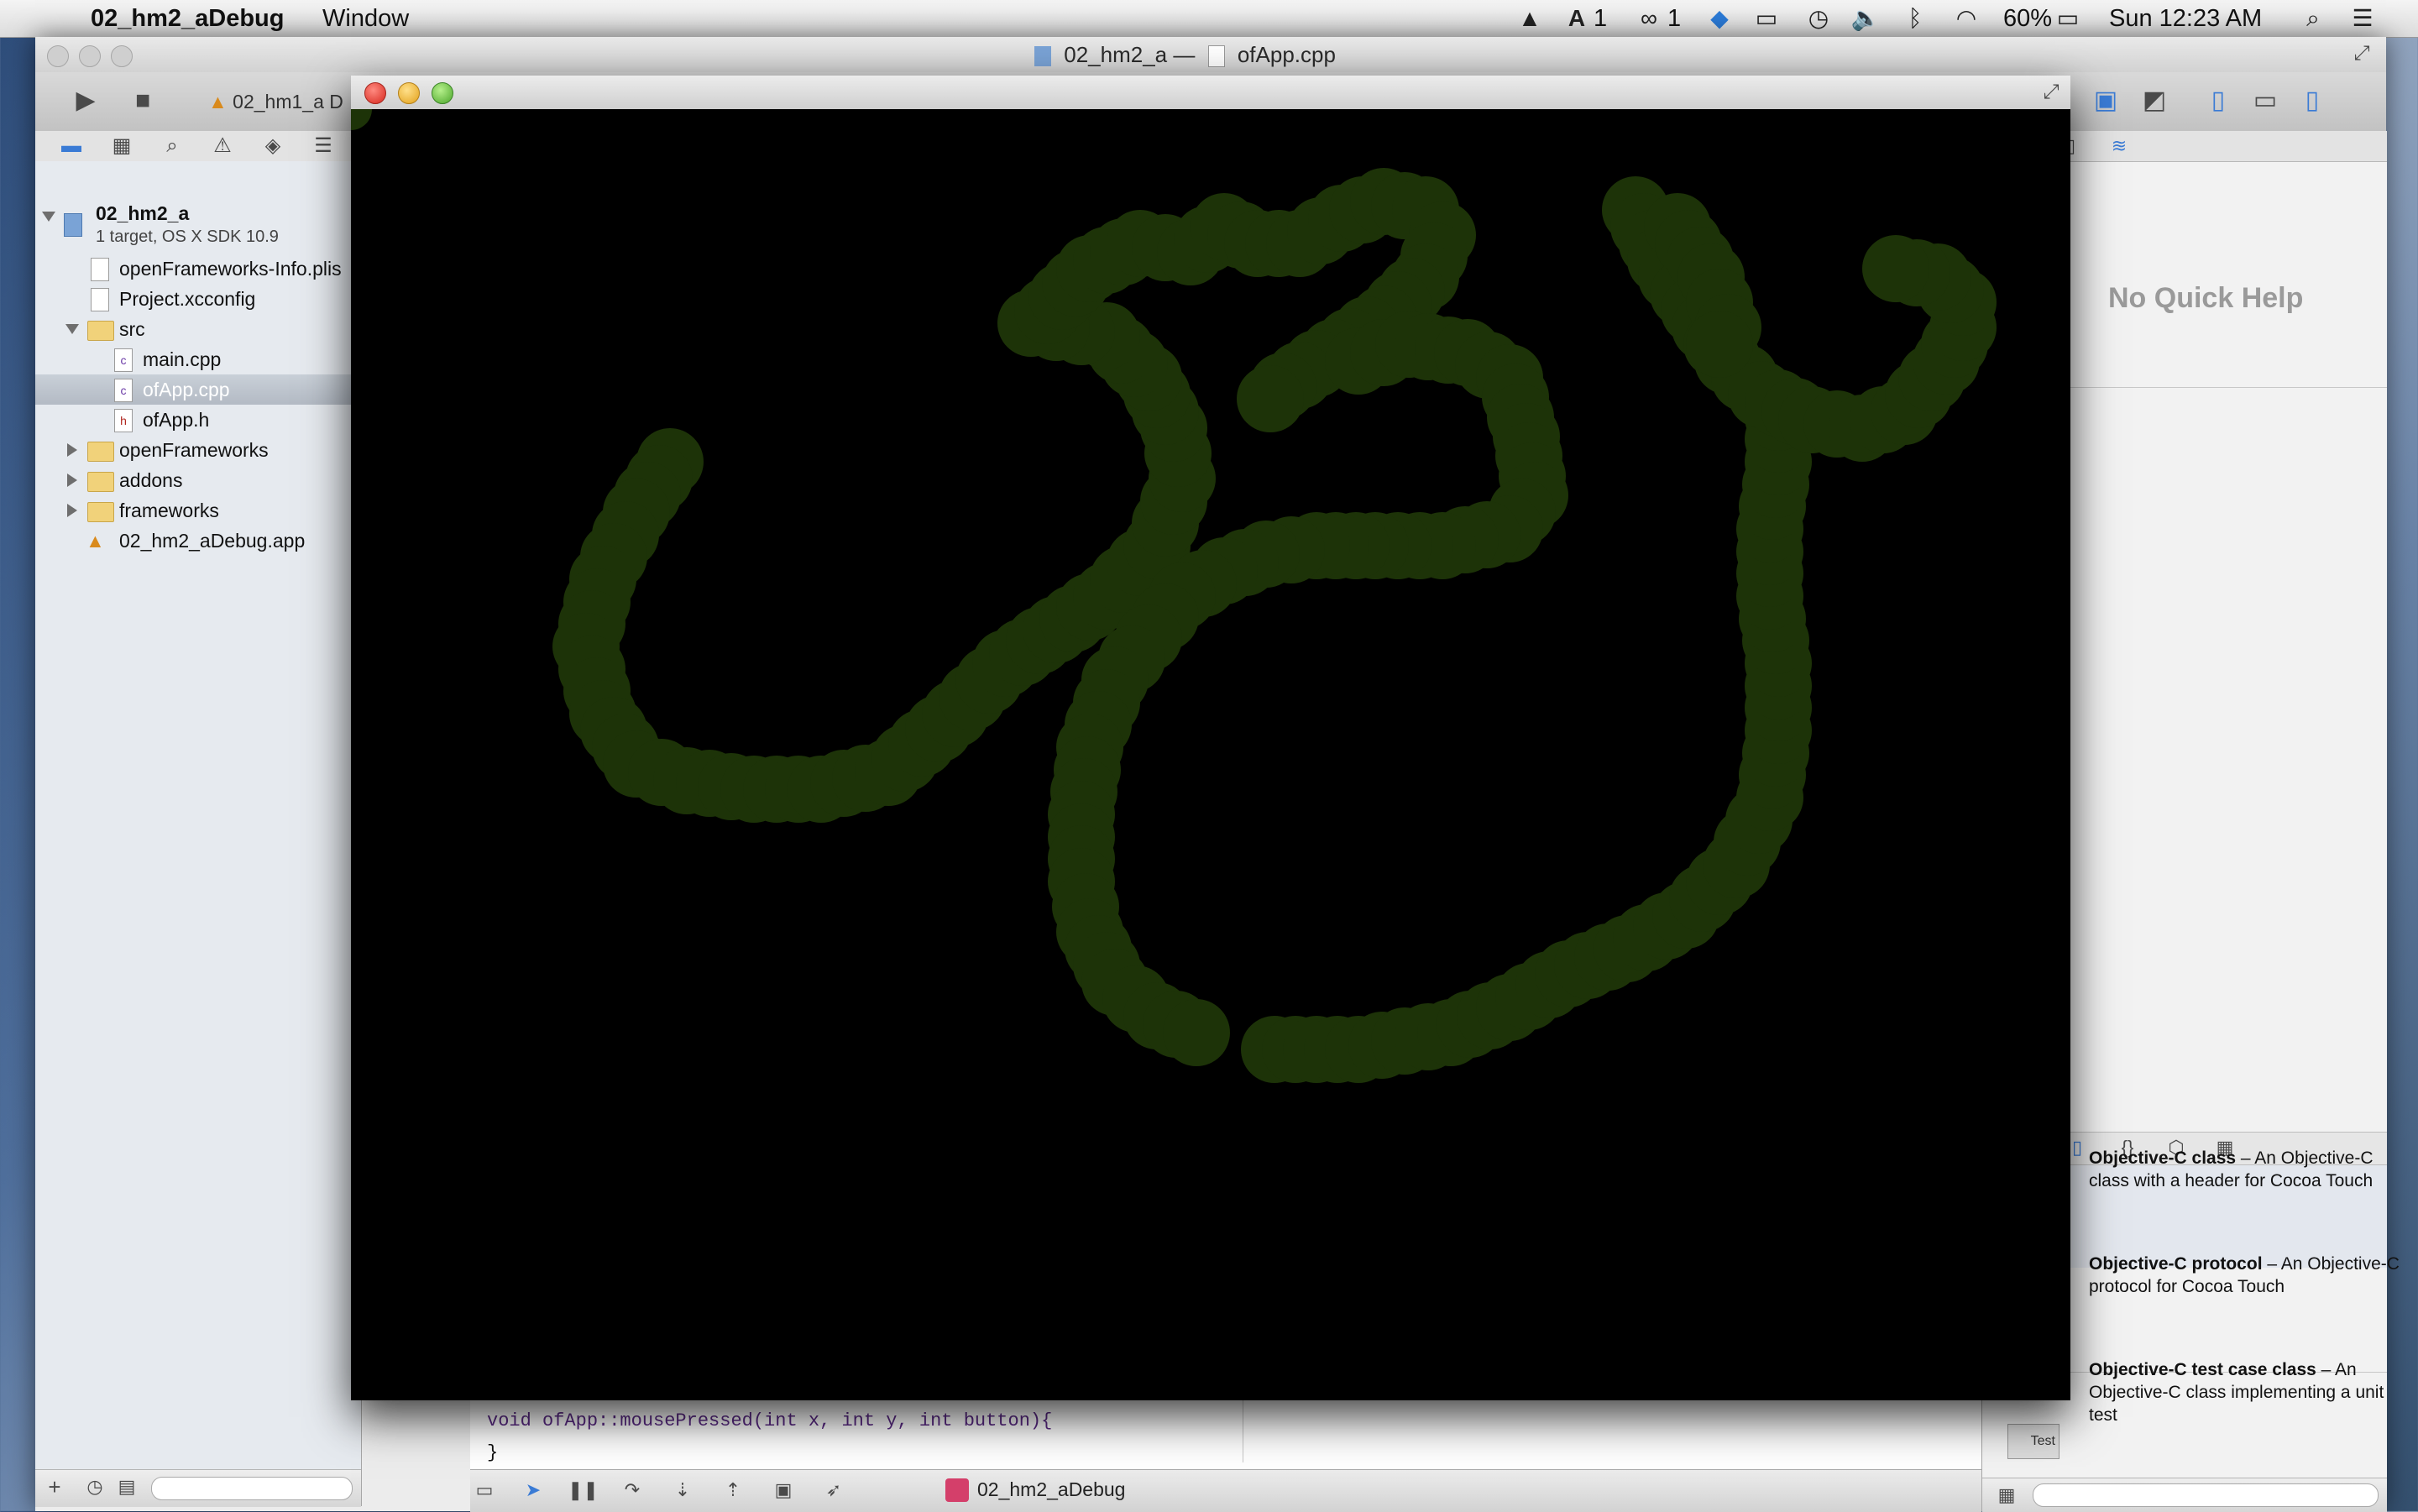  Describe the element at coordinates (1915, 18) in the screenshot. I see `bluetooth-icon: ᛒ` at that location.